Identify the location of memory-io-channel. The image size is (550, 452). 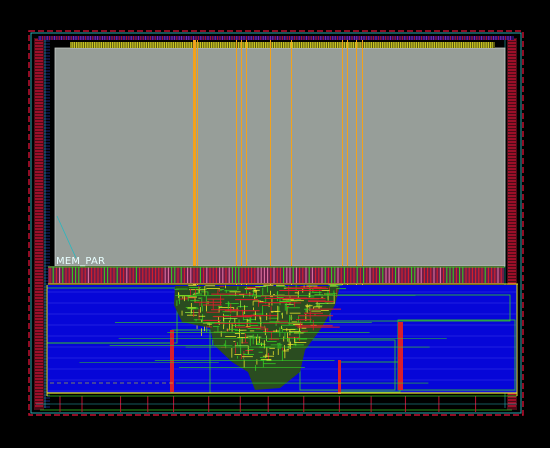
(276, 275).